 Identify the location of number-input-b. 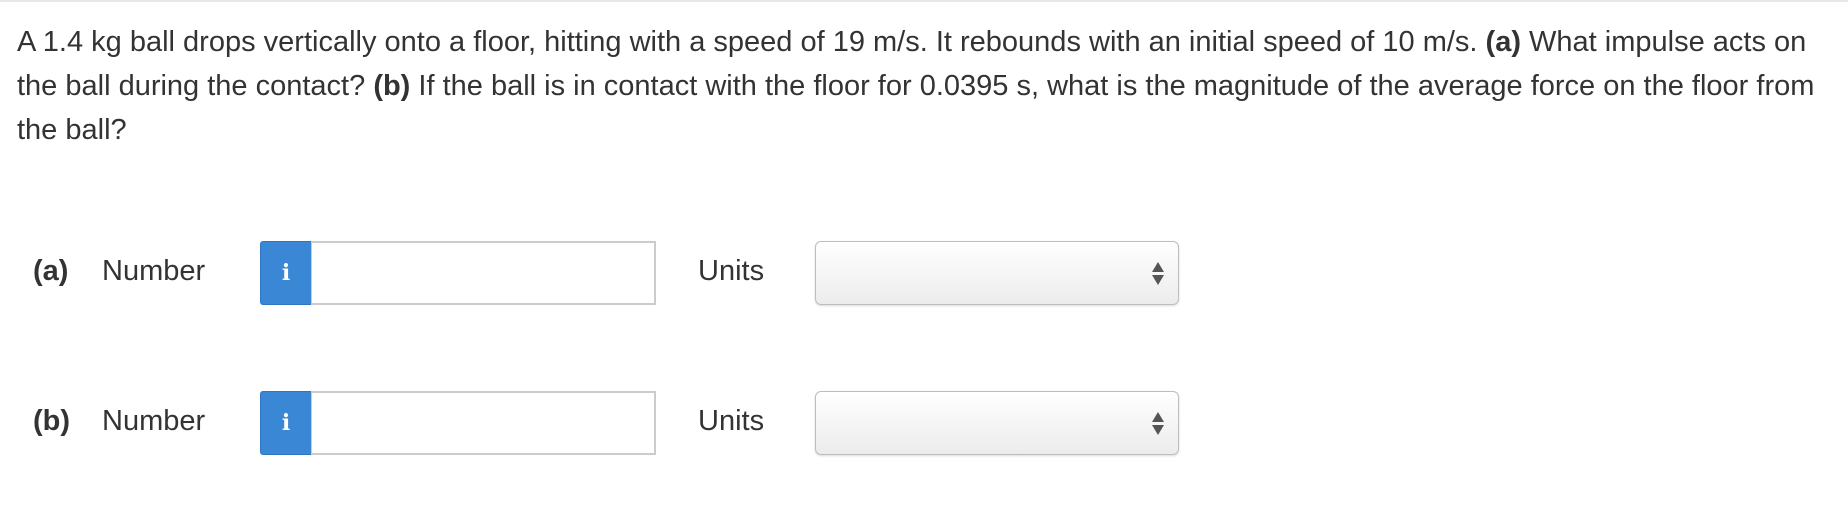
(483, 423).